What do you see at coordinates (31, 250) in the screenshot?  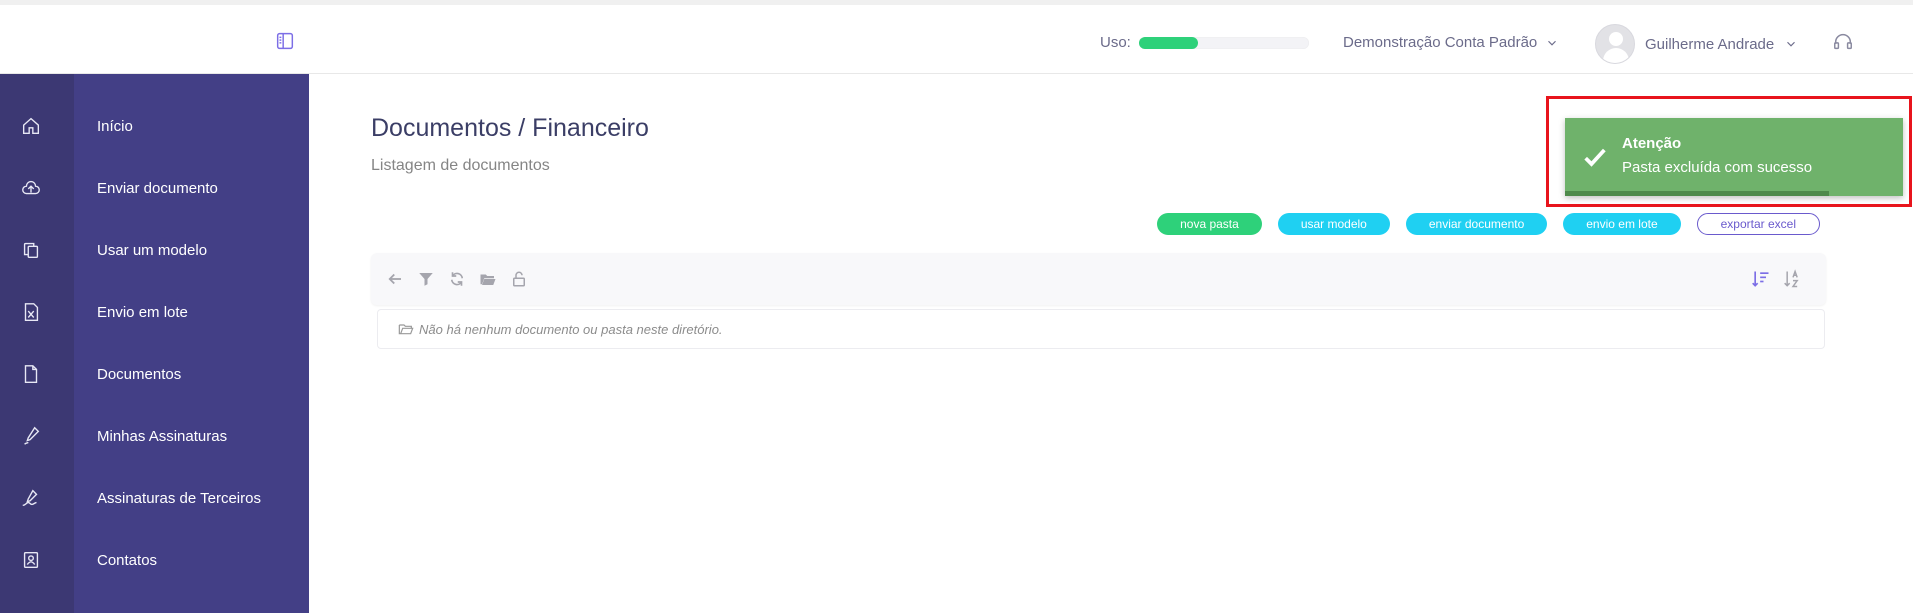 I see `copy-template-icon` at bounding box center [31, 250].